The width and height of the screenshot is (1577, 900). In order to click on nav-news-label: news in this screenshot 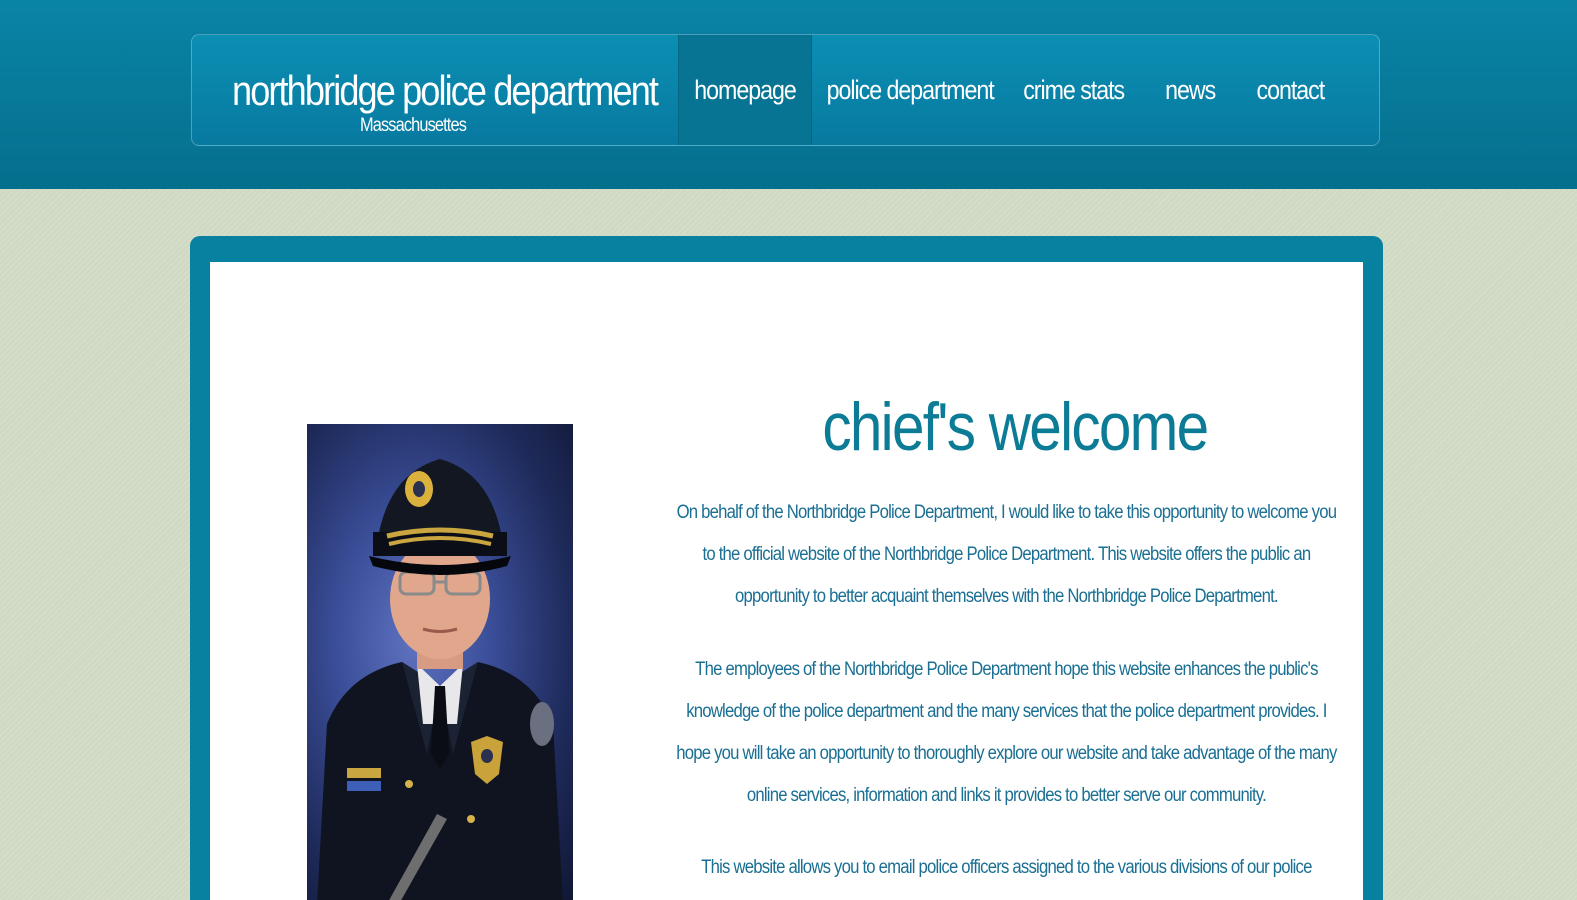, I will do `click(1190, 89)`.